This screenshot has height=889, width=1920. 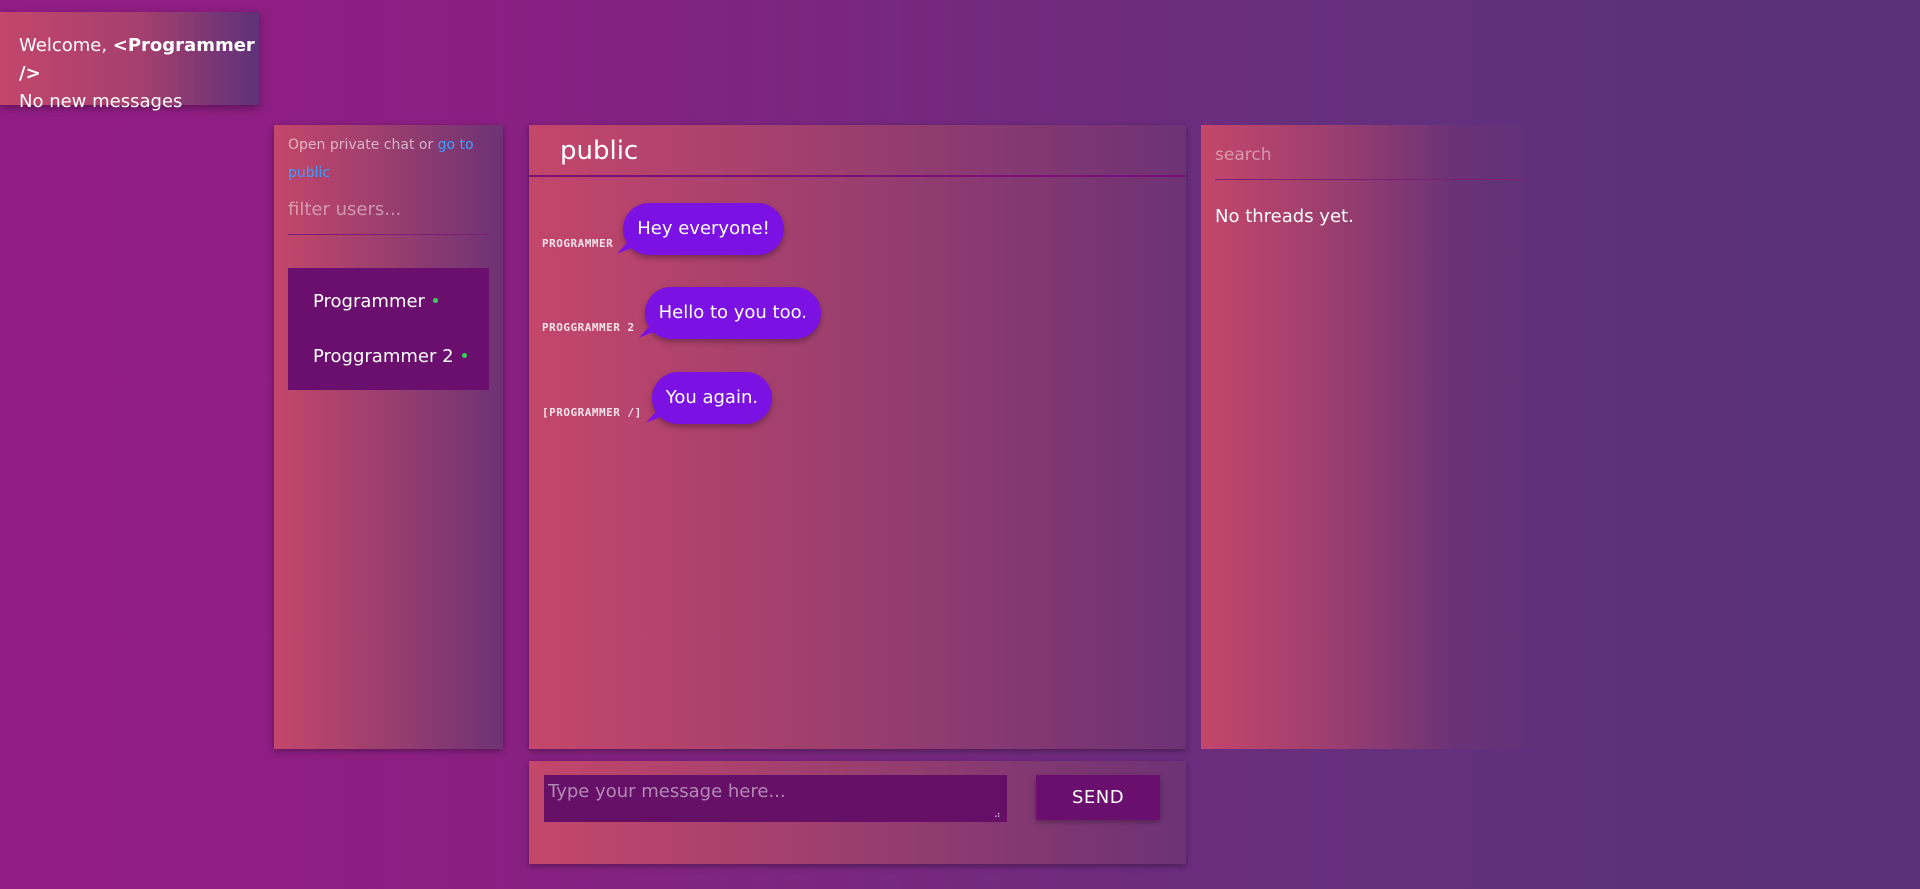 I want to click on channel-title: public, so click(x=857, y=151).